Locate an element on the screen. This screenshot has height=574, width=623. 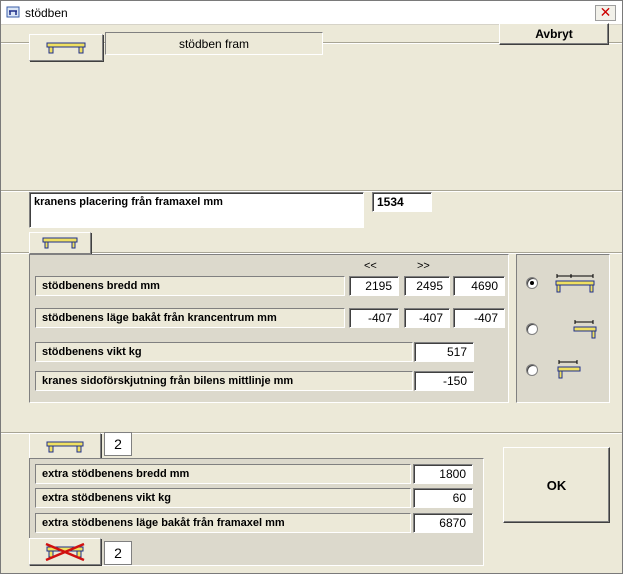
app-icon is located at coordinates (13, 12).